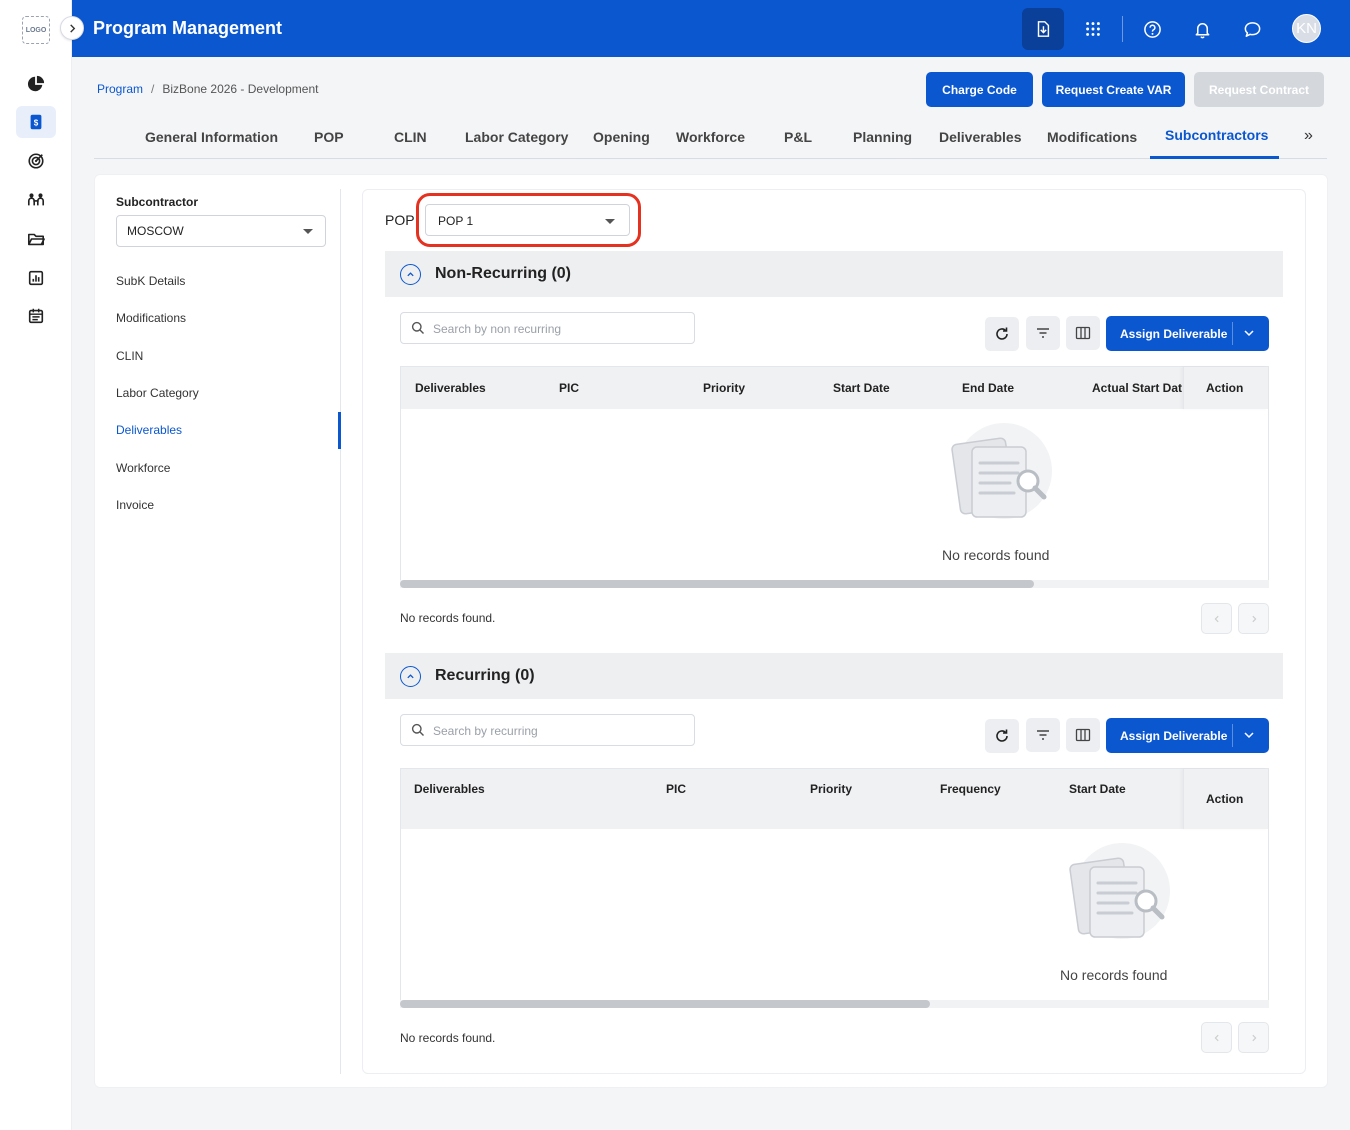 The image size is (1350, 1130). Describe the element at coordinates (882, 137) in the screenshot. I see `tab-planning: Planning` at that location.